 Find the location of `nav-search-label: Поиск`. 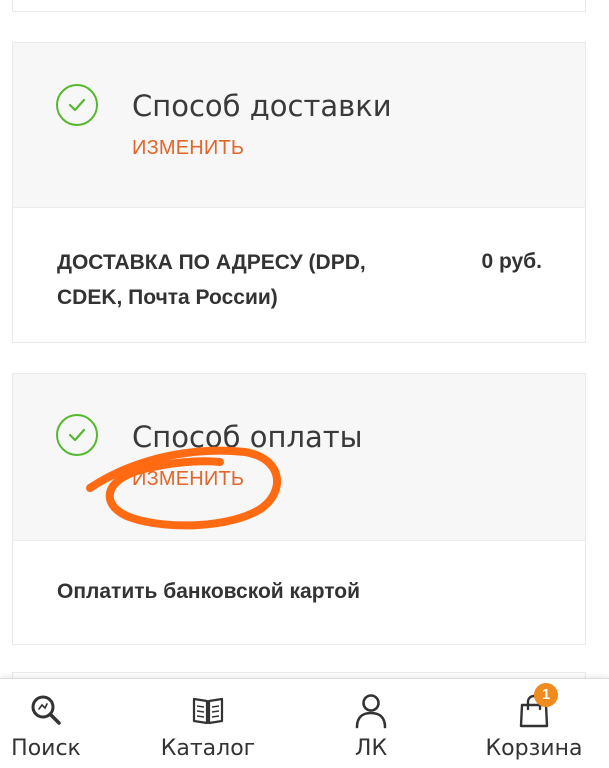

nav-search-label: Поиск is located at coordinates (46, 748).